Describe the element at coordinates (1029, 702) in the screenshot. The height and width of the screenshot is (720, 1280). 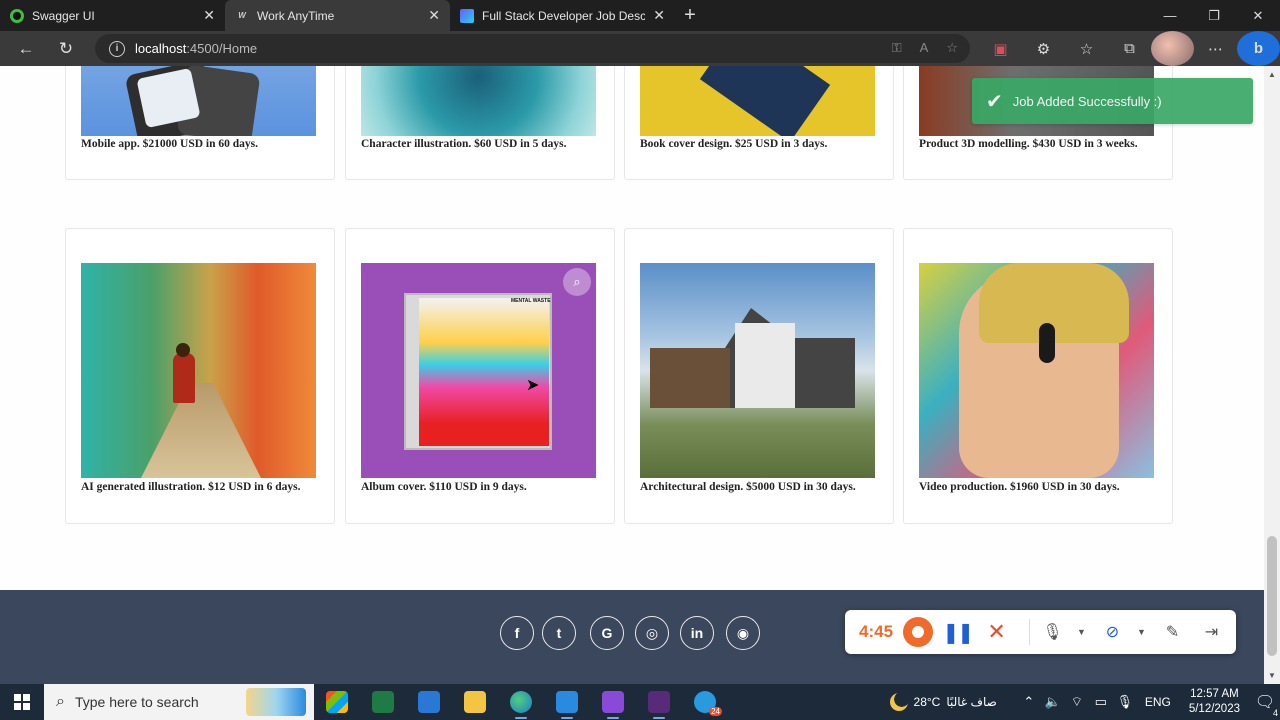
I see `chevron-up-icon: ⌃` at that location.